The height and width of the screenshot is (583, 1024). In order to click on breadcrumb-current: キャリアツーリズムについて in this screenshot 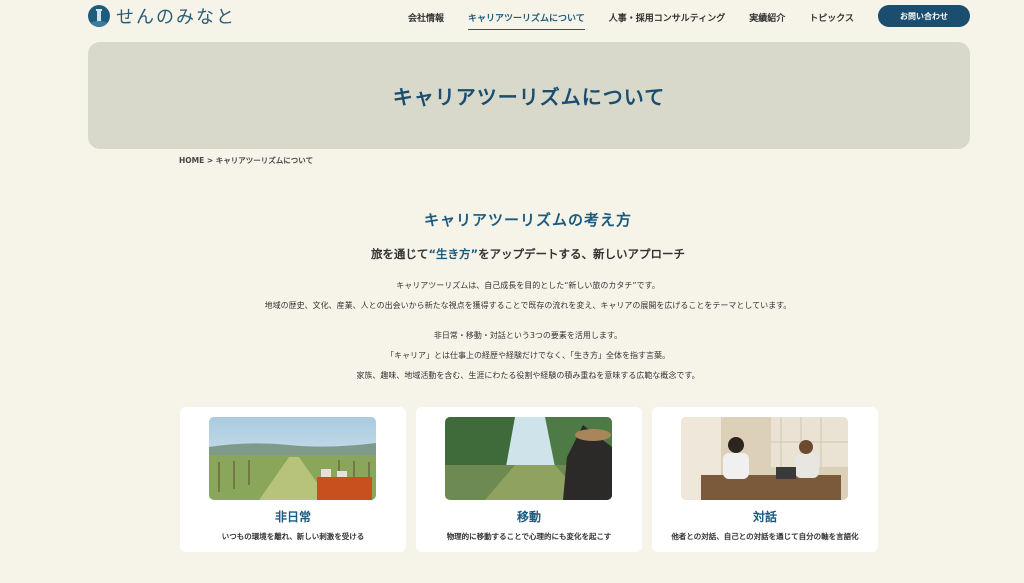, I will do `click(264, 160)`.